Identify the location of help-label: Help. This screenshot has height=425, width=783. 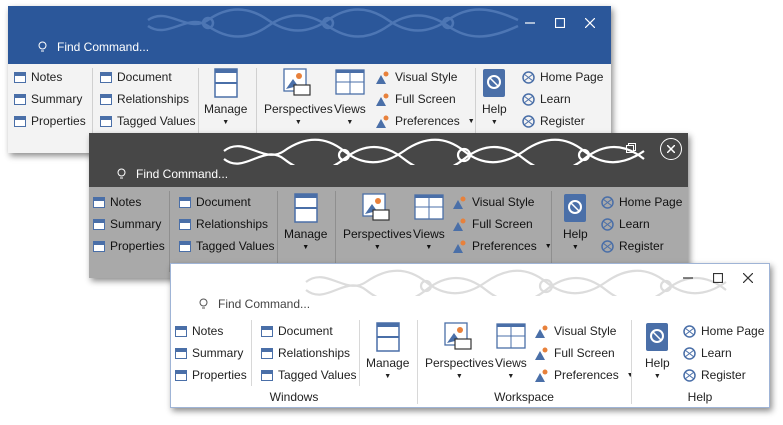
(575, 234).